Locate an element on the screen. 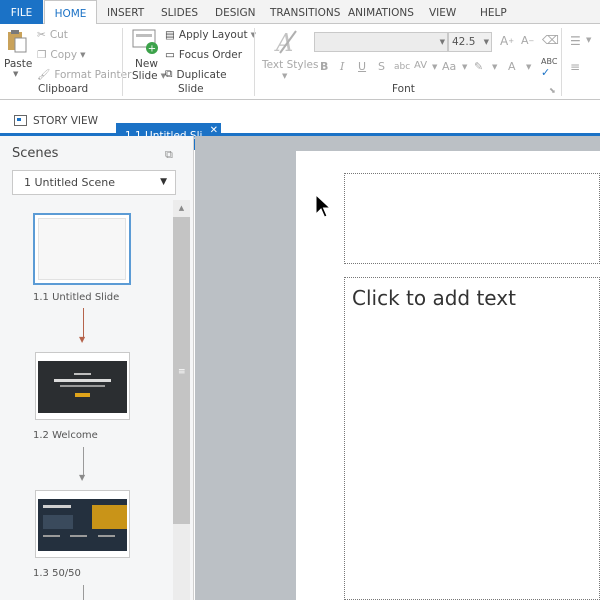  panel-restore-icon: ⧉ is located at coordinates (169, 155).